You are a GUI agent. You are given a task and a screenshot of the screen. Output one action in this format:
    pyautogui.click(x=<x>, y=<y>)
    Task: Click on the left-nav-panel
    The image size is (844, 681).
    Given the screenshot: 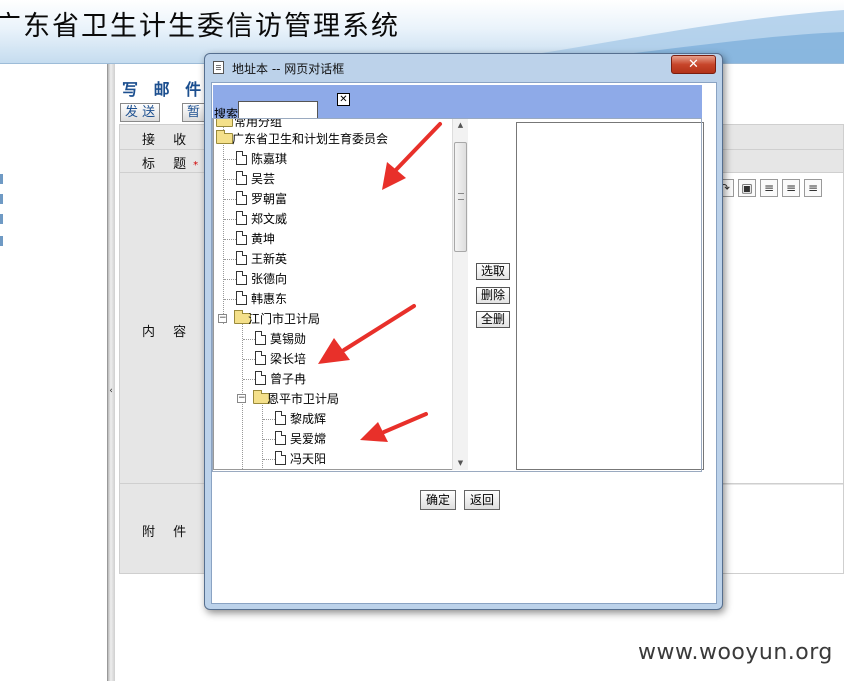 What is the action you would take?
    pyautogui.click(x=54, y=372)
    